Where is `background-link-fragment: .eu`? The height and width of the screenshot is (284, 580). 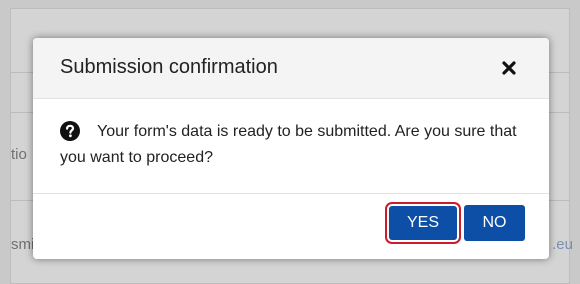 background-link-fragment: .eu is located at coordinates (562, 244).